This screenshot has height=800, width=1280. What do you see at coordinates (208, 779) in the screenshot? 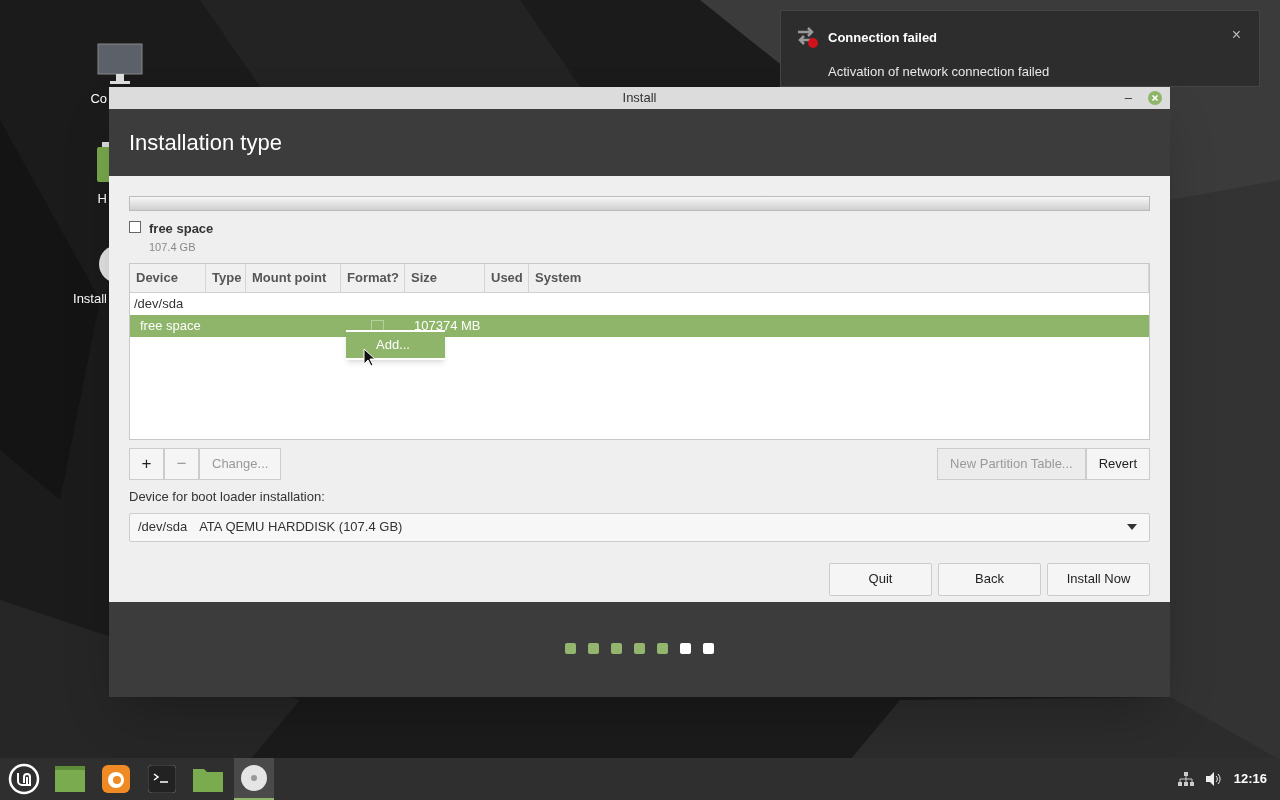
I see `folder-icon` at bounding box center [208, 779].